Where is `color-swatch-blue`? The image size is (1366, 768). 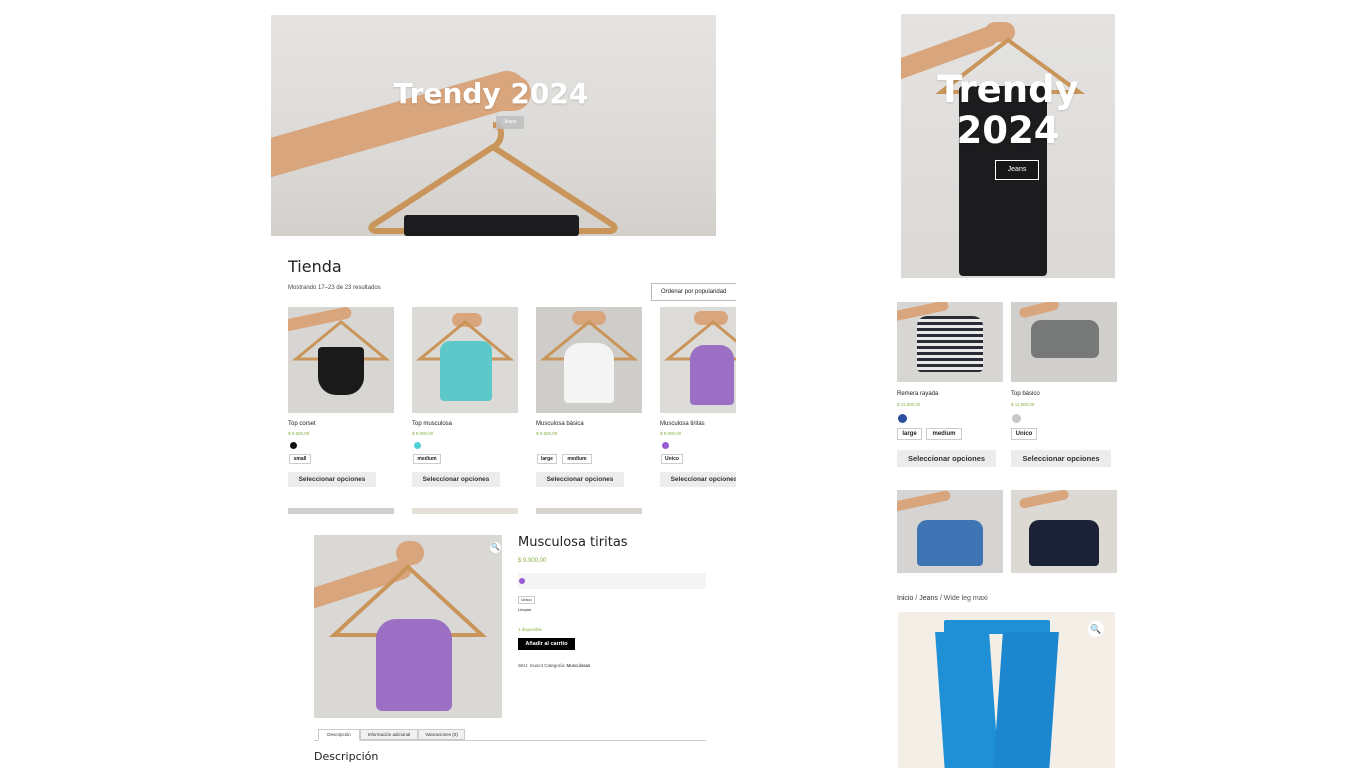 color-swatch-blue is located at coordinates (902, 418).